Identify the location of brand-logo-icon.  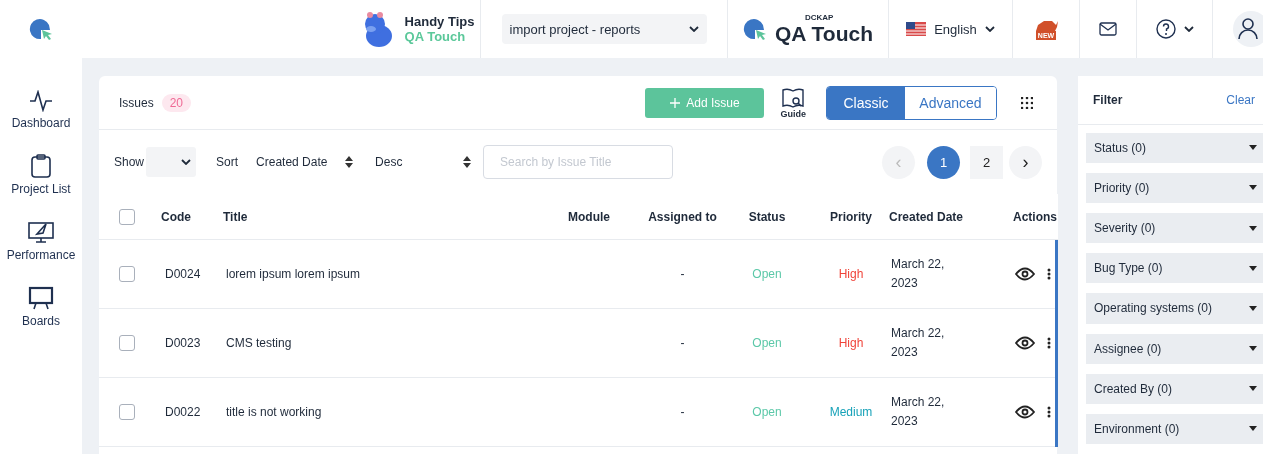
(755, 29).